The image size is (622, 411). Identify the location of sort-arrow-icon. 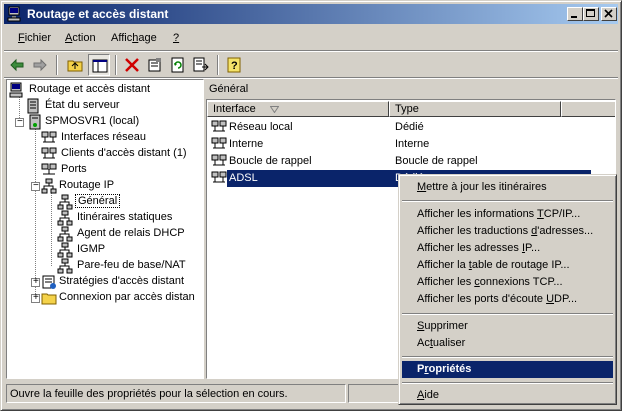
(274, 109).